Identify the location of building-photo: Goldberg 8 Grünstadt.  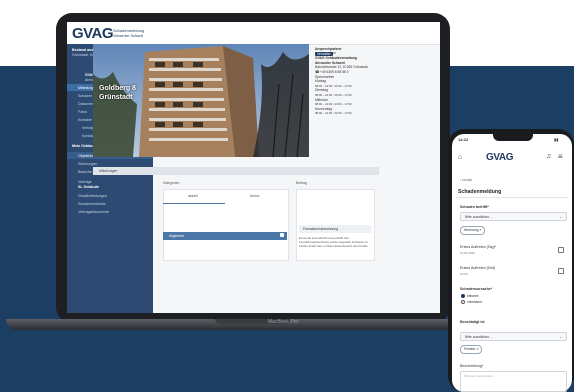
(201, 100).